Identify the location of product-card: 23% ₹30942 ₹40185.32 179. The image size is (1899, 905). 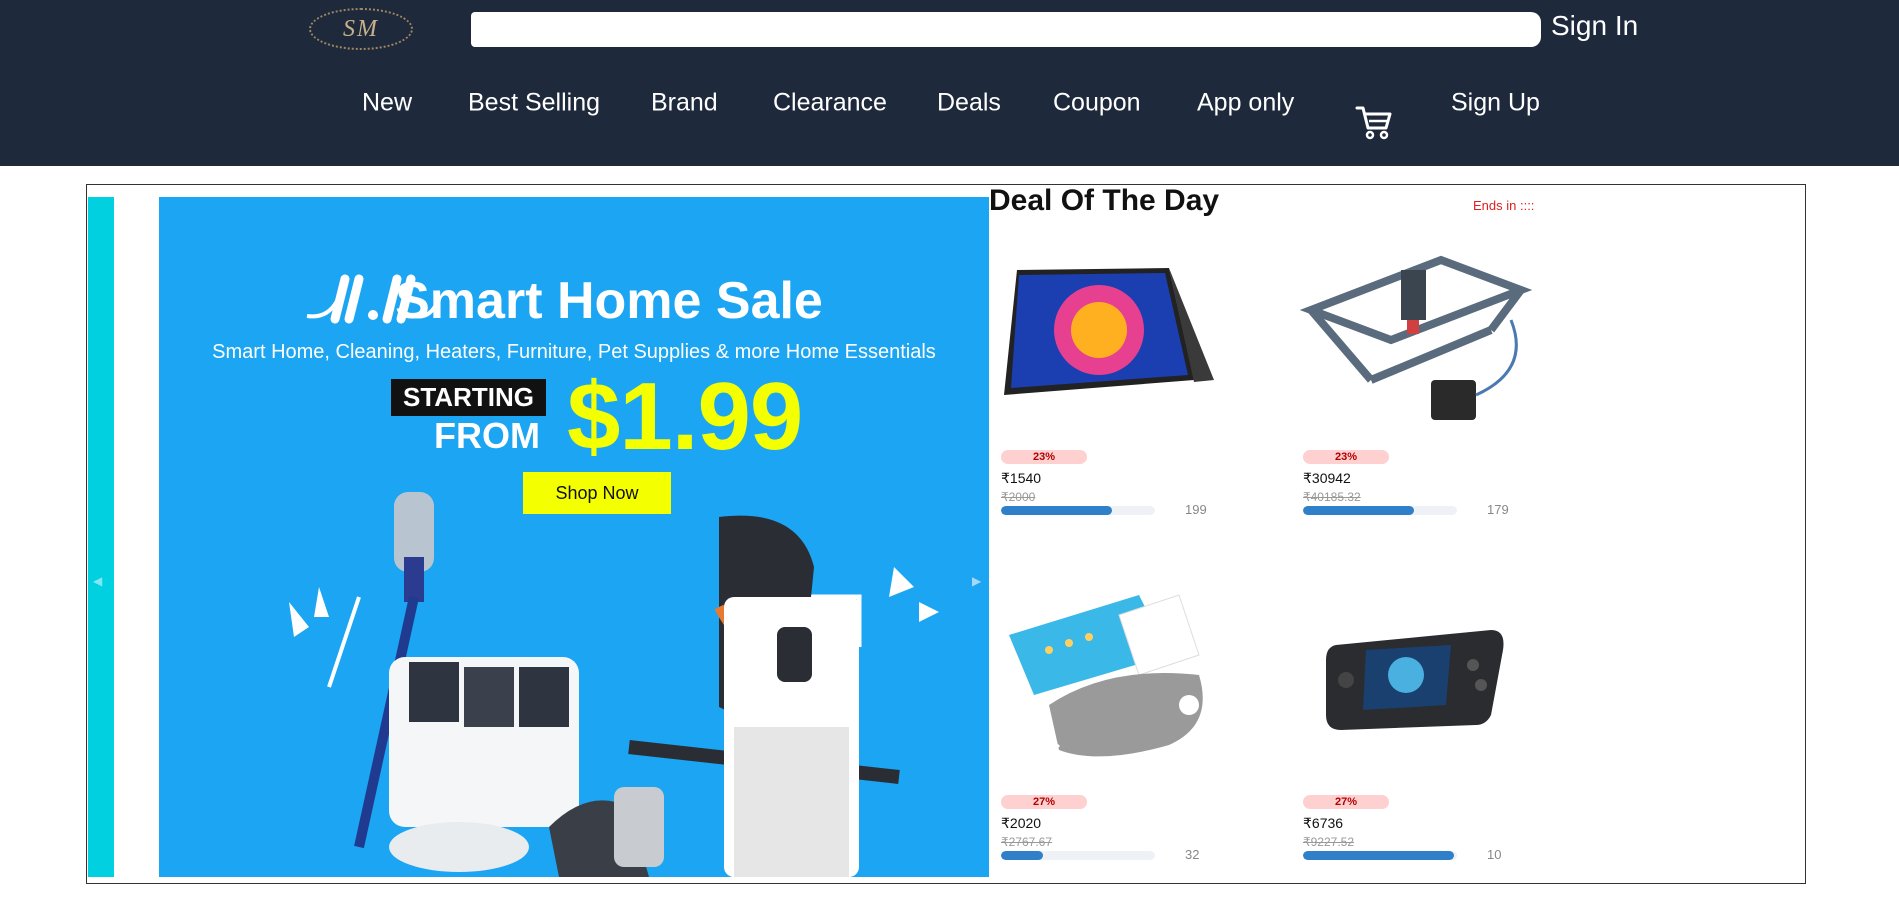
(1431, 395).